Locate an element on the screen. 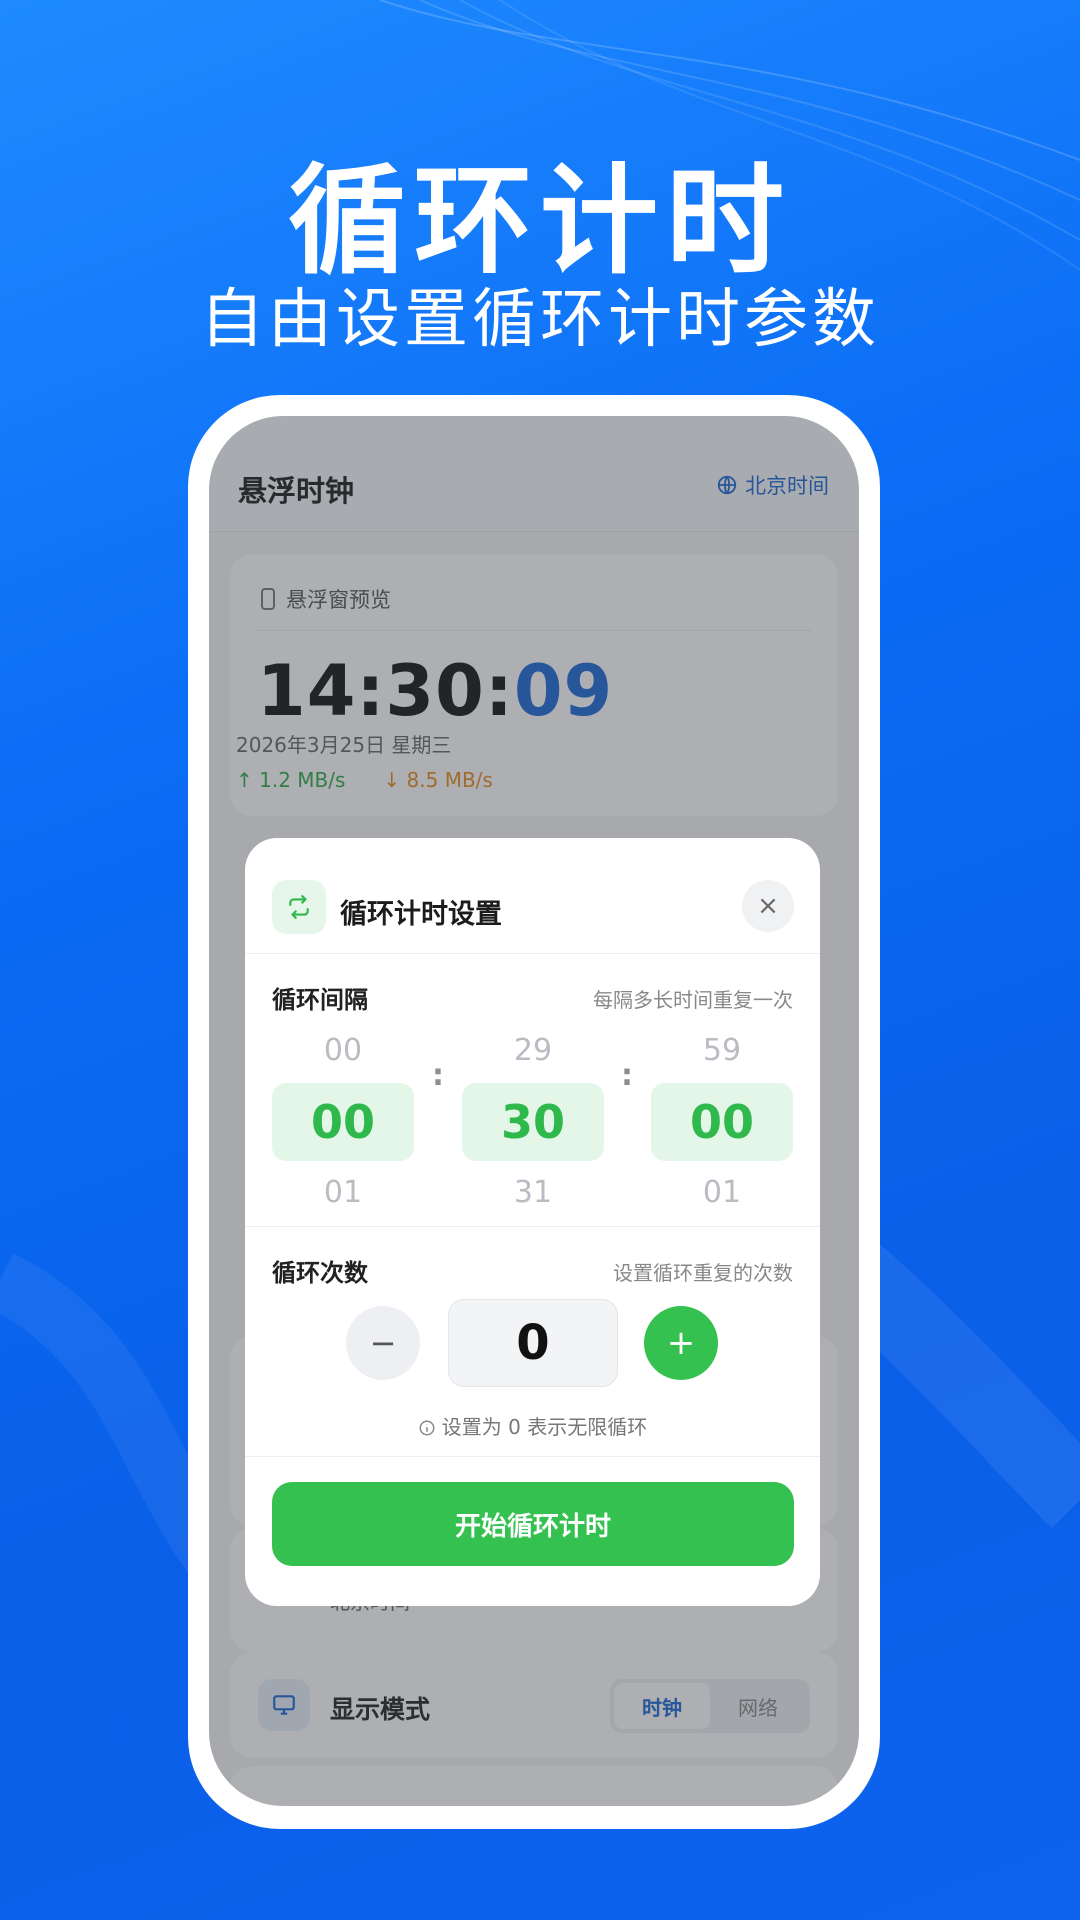 The height and width of the screenshot is (1920, 1080). minutes-value: 30 is located at coordinates (533, 1122).